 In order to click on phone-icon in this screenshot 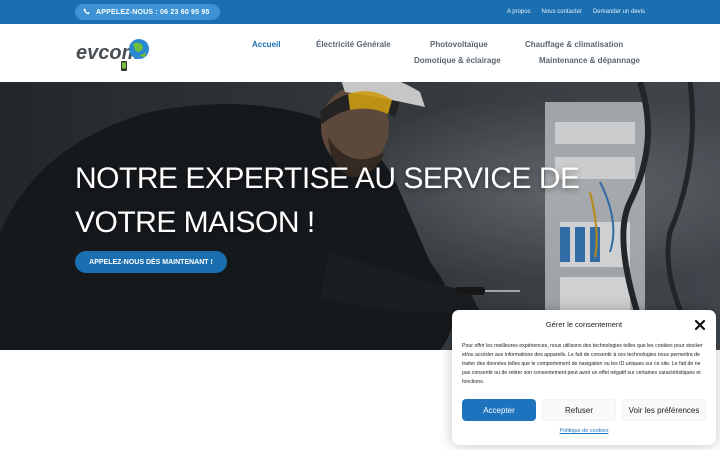, I will do `click(86, 12)`.